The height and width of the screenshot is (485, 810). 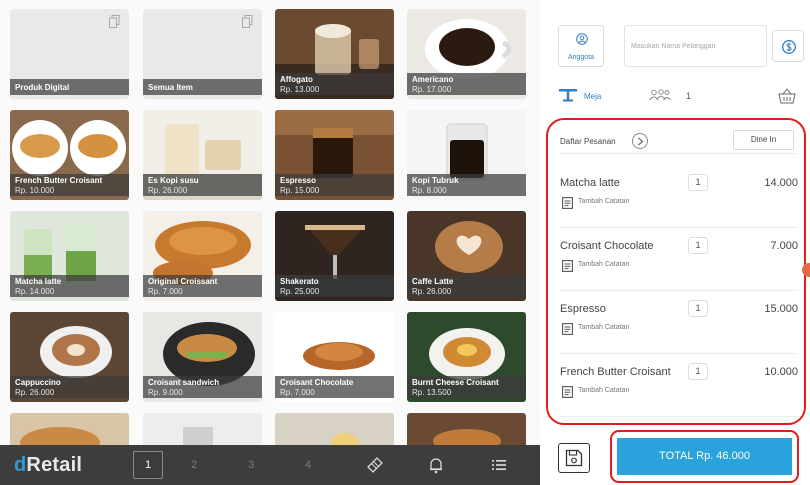 I want to click on total-highlight: TOTAL Rp. 46.000, so click(x=704, y=456).